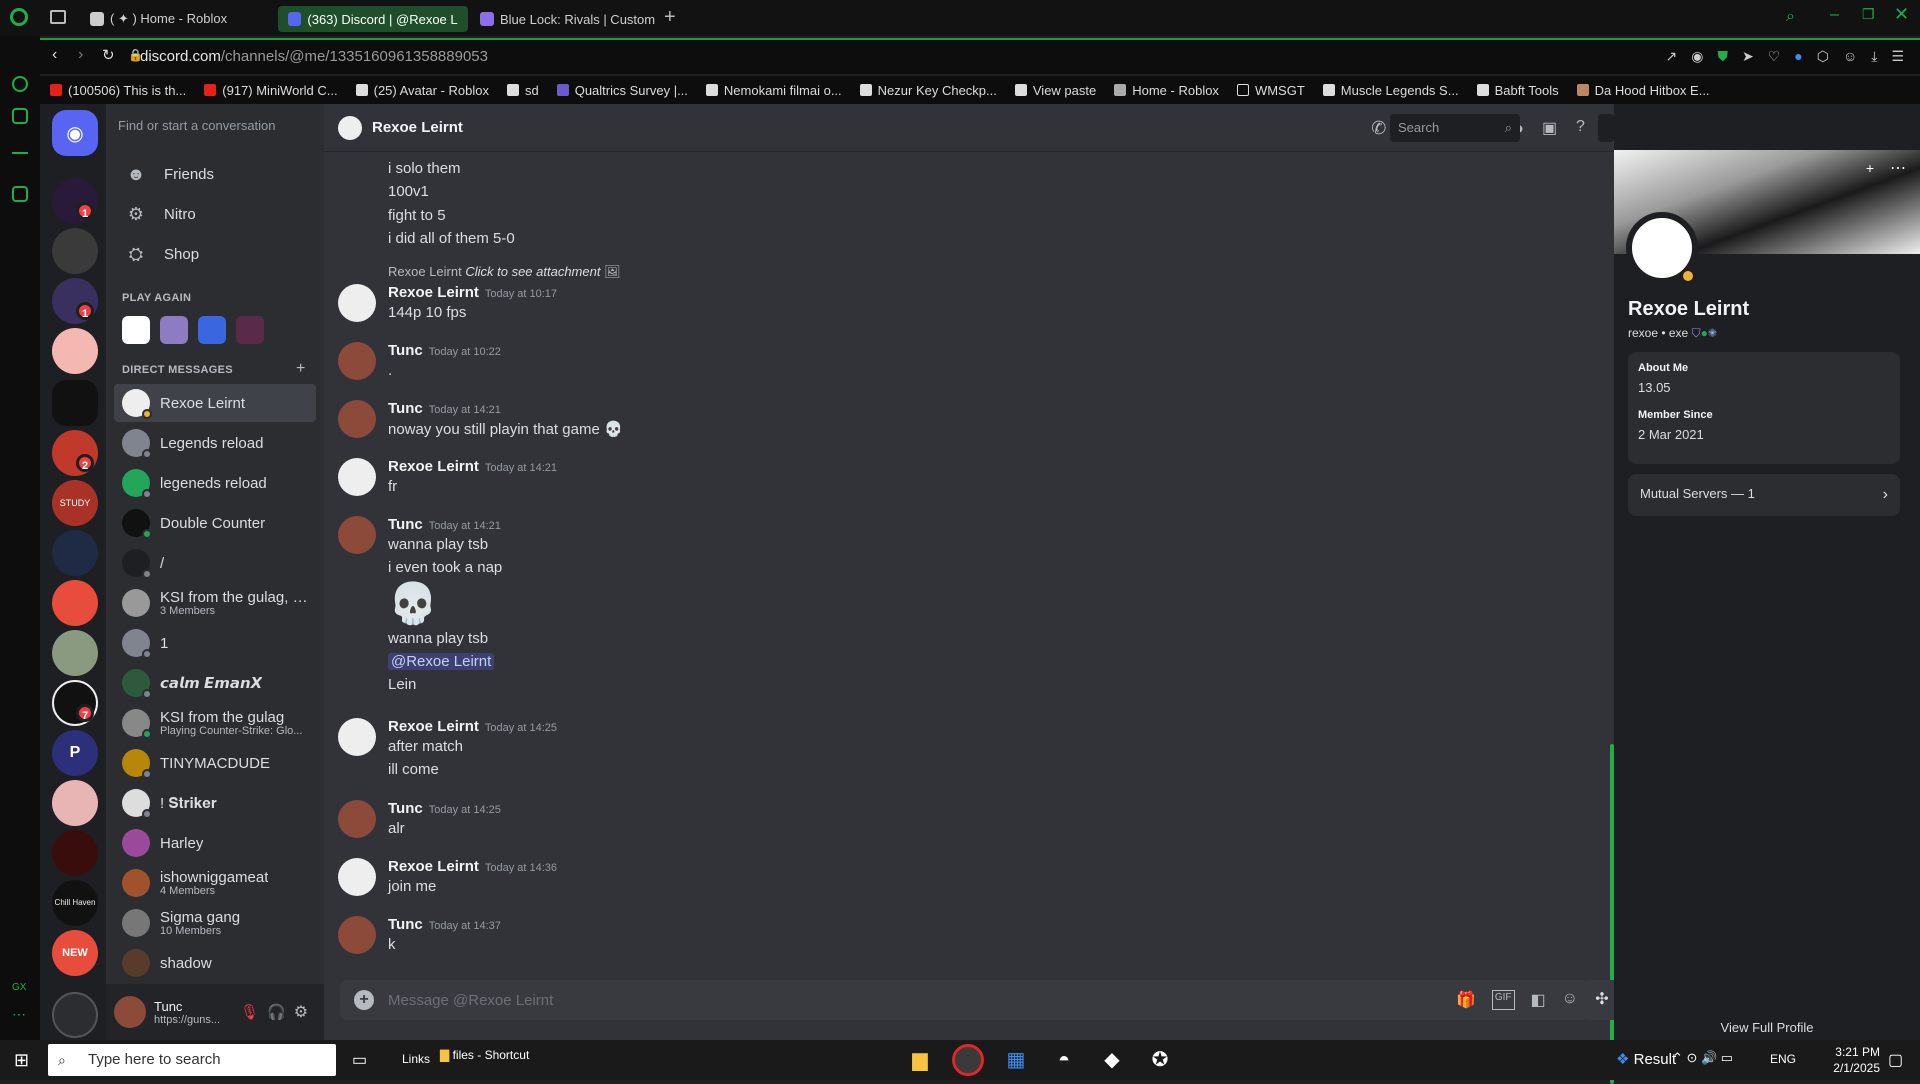  I want to click on dm-item: 1, so click(215, 643).